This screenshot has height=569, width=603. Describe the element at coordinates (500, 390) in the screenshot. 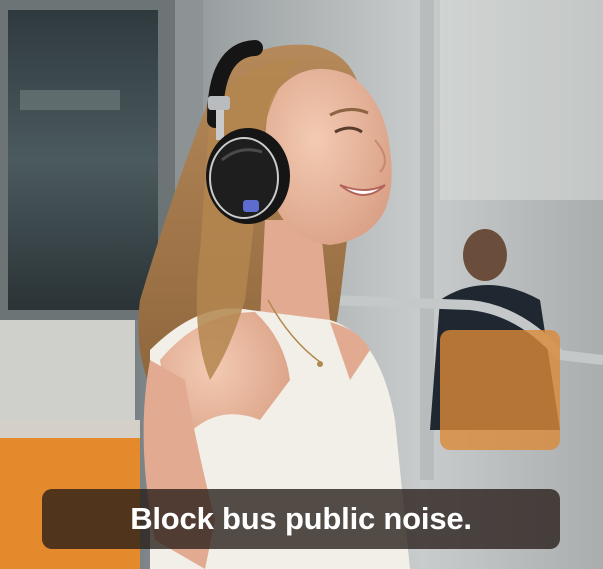

I see `background-seat` at that location.